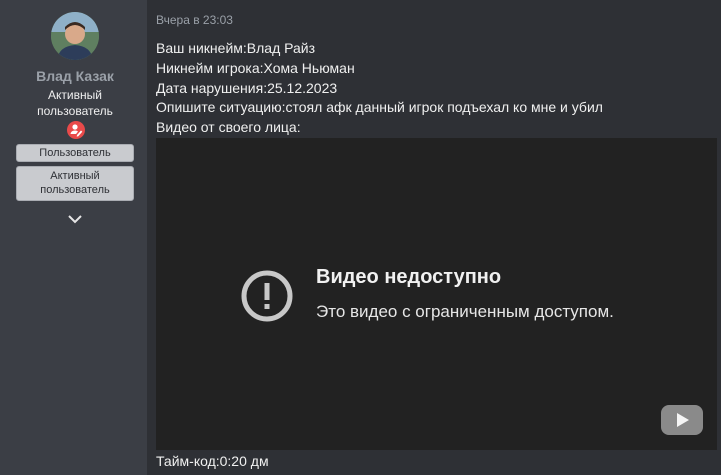 The width and height of the screenshot is (721, 475). Describe the element at coordinates (75, 95) in the screenshot. I see `user-title-line1: Активный` at that location.